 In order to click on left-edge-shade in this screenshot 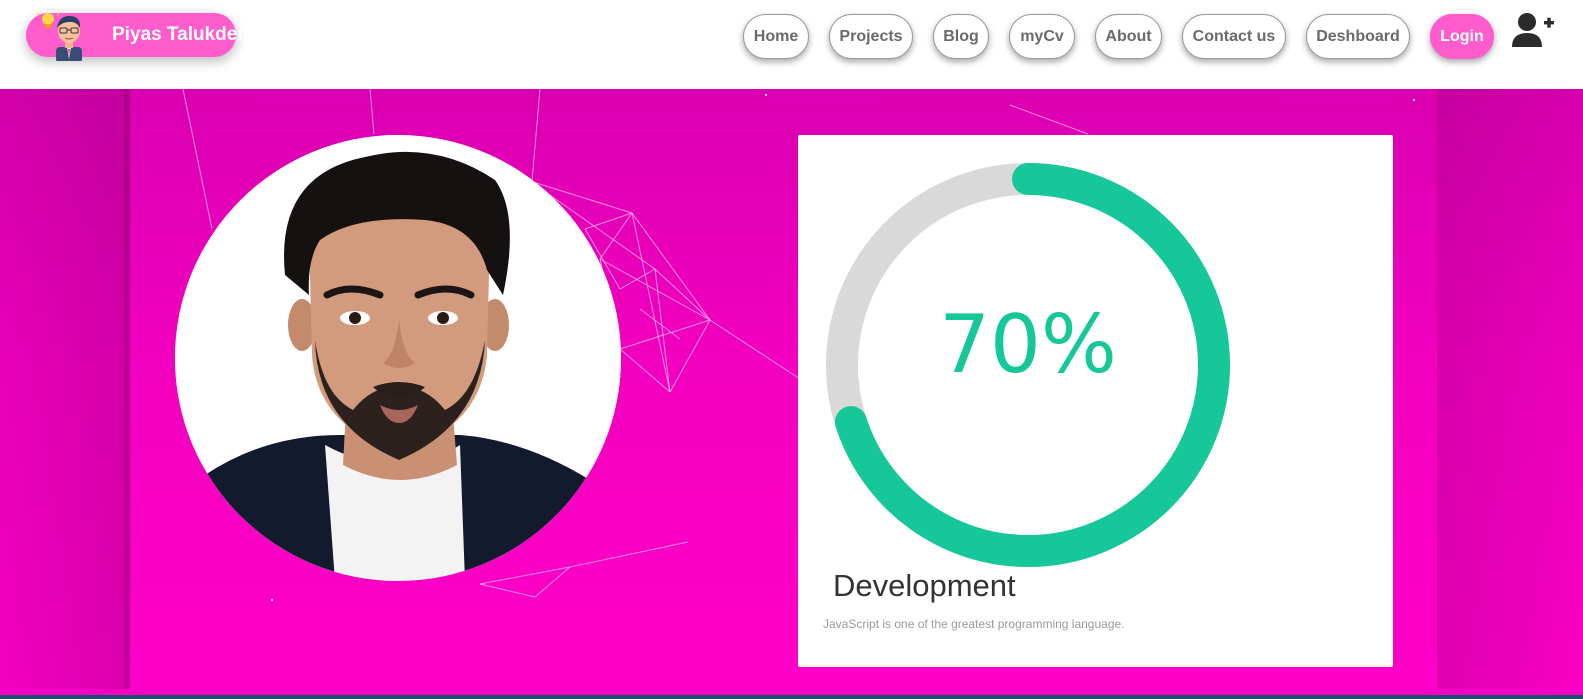, I will do `click(65, 389)`.